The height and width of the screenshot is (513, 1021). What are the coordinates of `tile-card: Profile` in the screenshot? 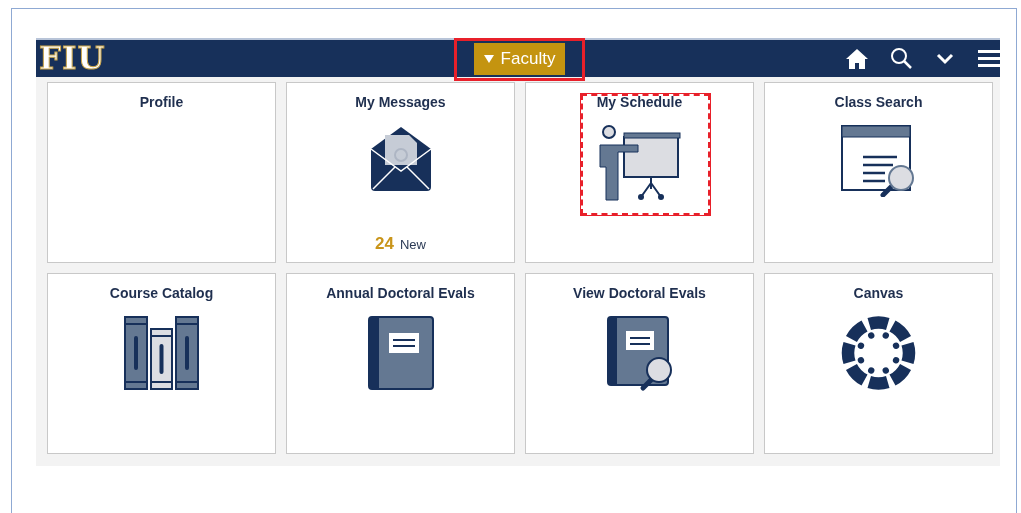 It's located at (161, 172).